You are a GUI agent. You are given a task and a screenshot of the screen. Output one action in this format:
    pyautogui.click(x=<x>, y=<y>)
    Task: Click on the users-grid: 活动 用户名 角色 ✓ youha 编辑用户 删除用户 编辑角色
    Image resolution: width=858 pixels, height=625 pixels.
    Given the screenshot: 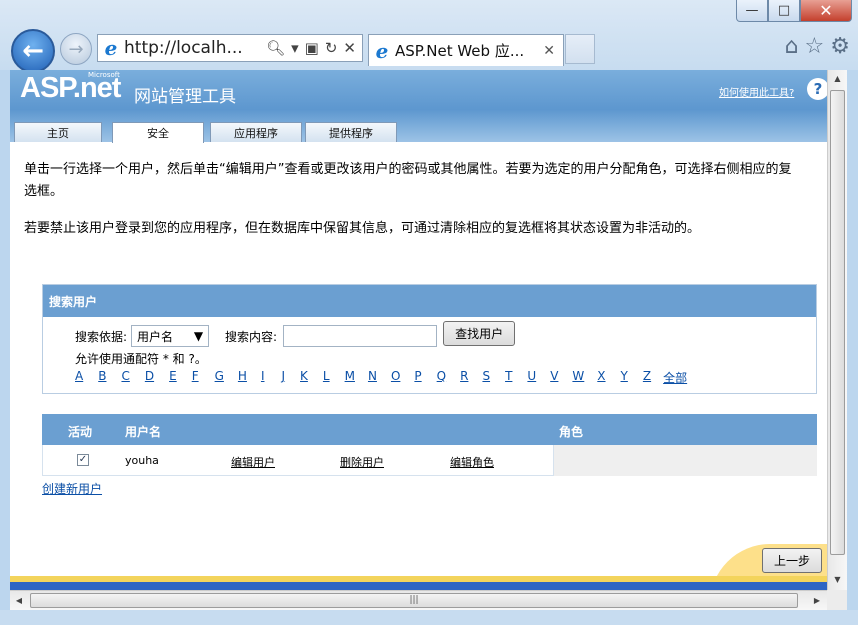 What is the action you would take?
    pyautogui.click(x=429, y=445)
    